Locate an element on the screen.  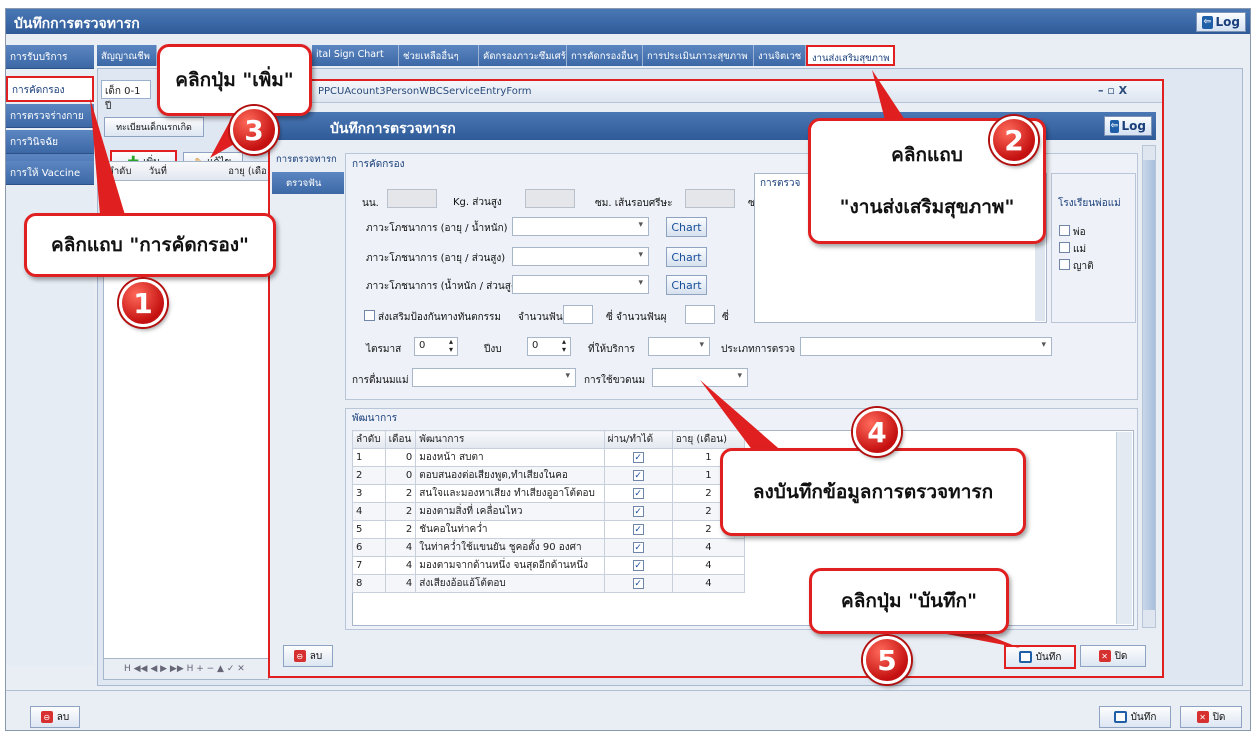
callout-3-text: คลิกปุ่ม "เพิ่ม" is located at coordinates (234, 80).